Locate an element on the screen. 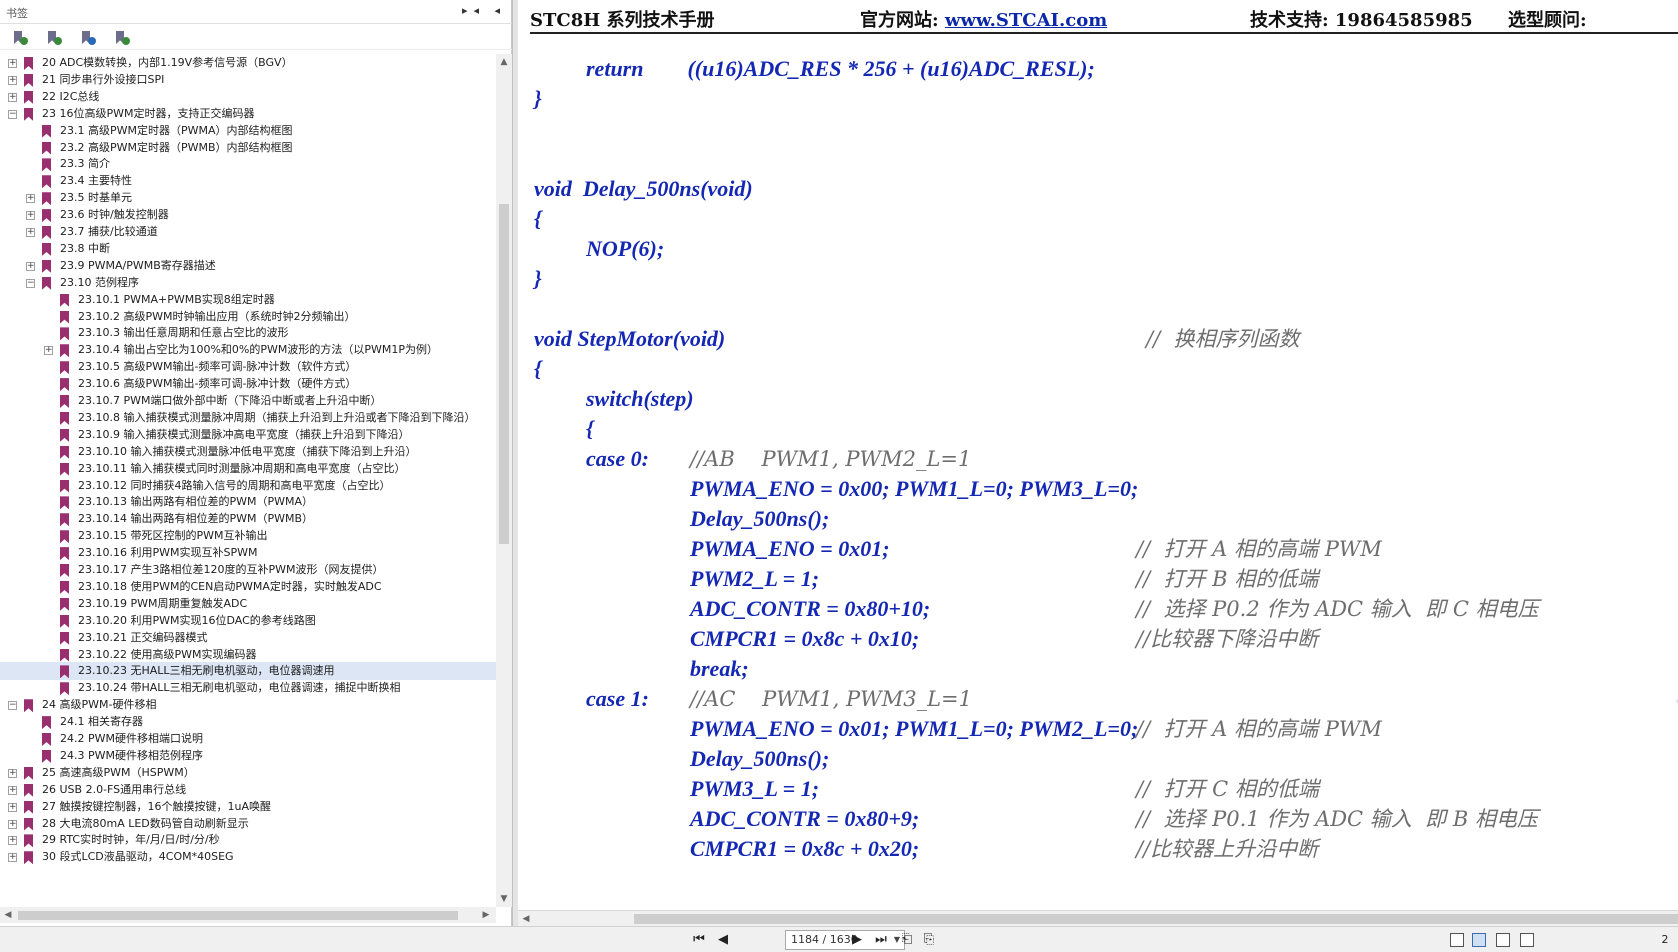 The image size is (1678, 952). bookmark-item: 23.10.11 输入捕获模式同时测量脉冲周期和高电平宽度（占空比） is located at coordinates (248, 469).